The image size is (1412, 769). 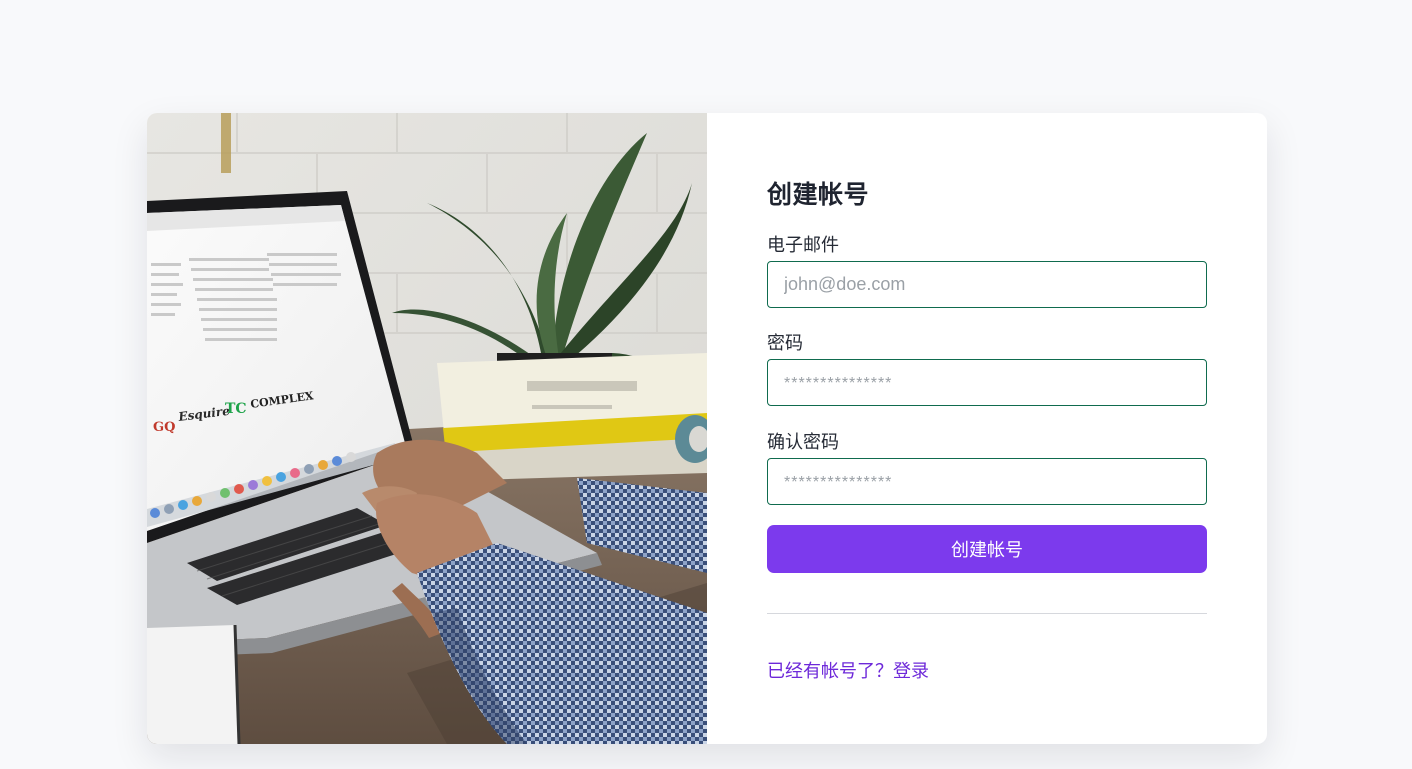 I want to click on password-label: 密码, so click(x=785, y=343).